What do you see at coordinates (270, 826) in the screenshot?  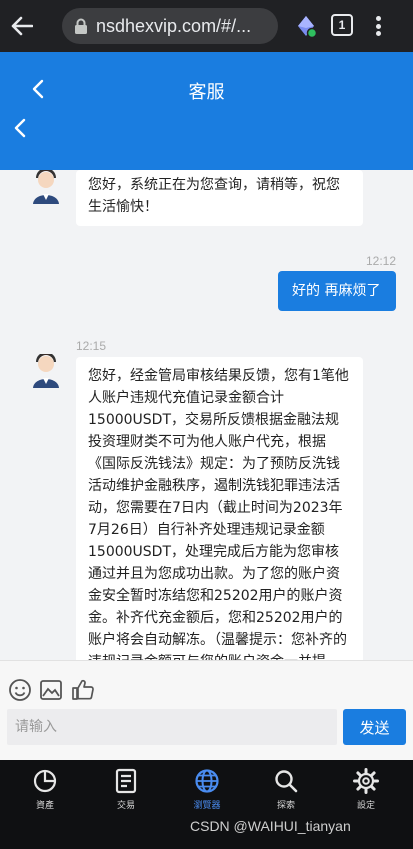 I see `watermark-text: CSDN @WAIHUI_tianyan` at bounding box center [270, 826].